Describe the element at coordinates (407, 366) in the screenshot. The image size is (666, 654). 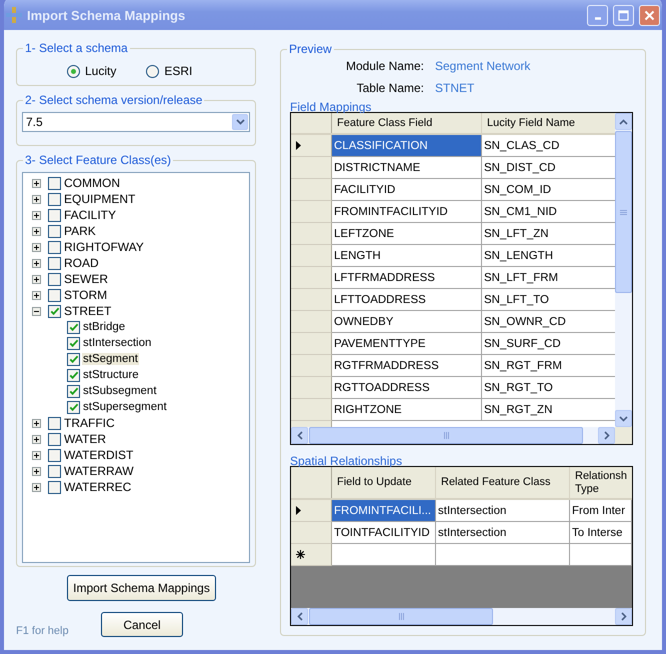
I see `table-cell: RGTFRMADDRESS` at that location.